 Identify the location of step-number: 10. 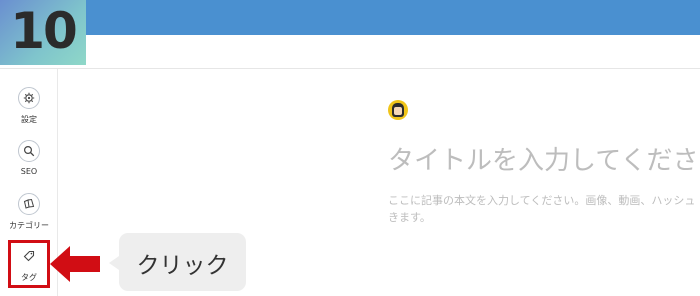
(44, 31).